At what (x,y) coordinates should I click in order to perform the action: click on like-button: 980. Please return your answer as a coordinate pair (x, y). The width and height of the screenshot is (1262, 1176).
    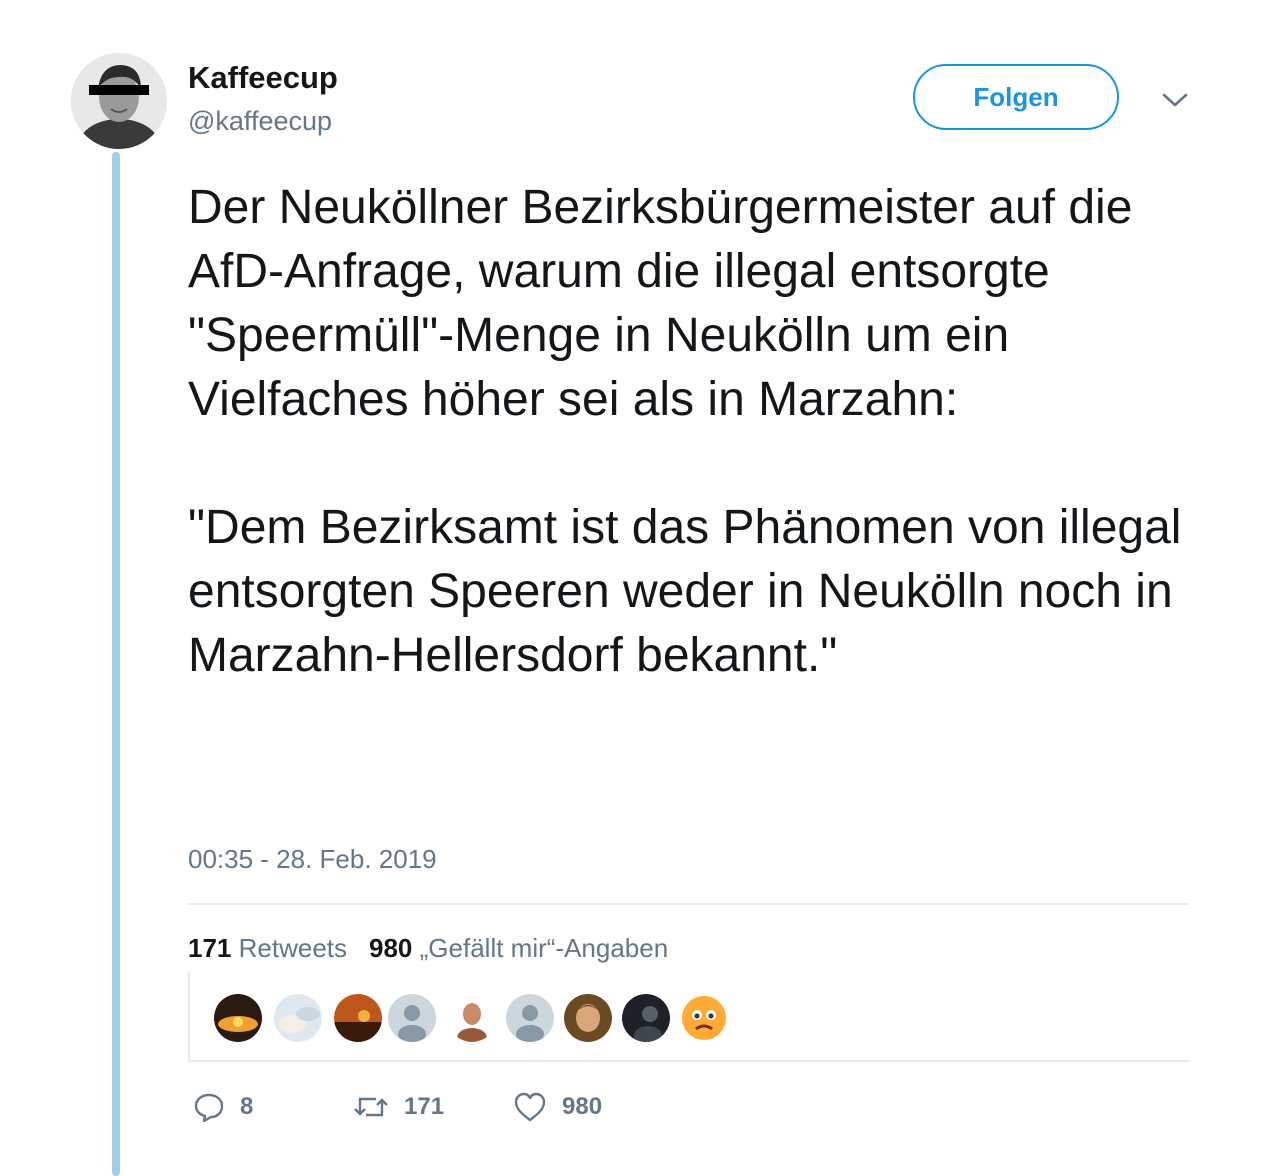
    Looking at the image, I should click on (557, 1107).